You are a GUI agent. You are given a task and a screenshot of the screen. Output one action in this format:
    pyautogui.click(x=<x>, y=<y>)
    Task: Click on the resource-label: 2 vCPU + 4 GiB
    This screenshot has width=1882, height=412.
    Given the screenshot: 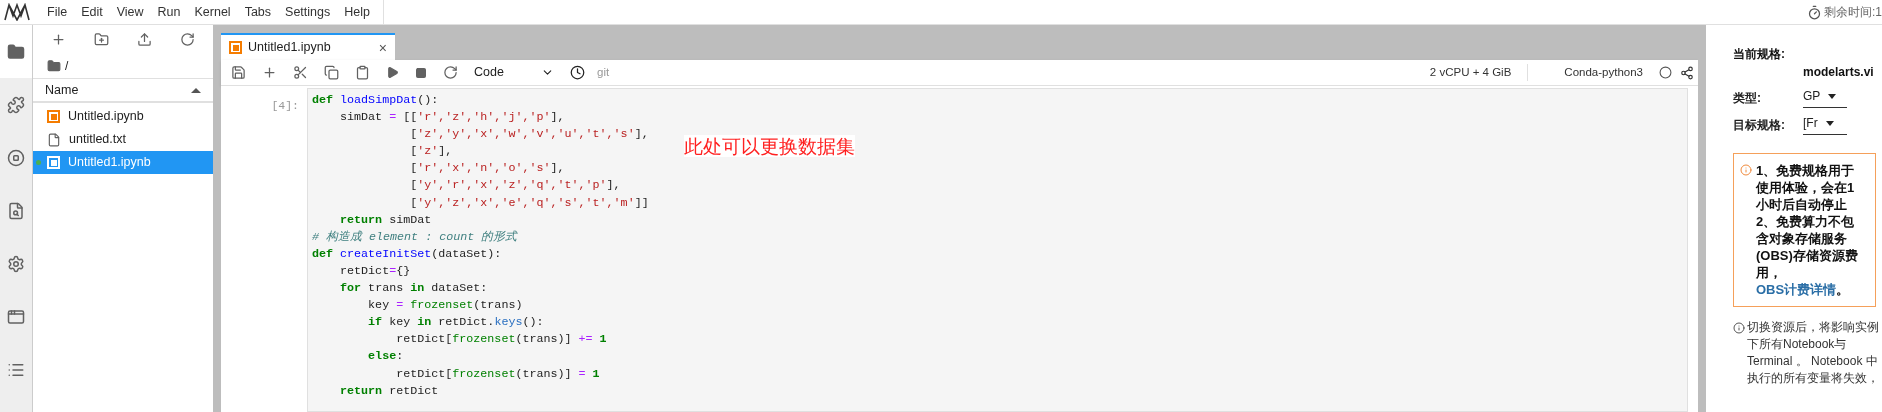 What is the action you would take?
    pyautogui.click(x=1479, y=72)
    